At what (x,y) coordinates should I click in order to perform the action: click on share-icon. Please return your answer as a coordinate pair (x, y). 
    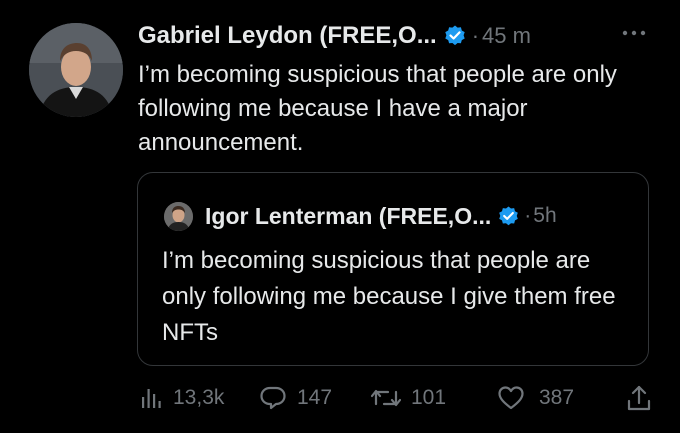
    Looking at the image, I should click on (639, 398).